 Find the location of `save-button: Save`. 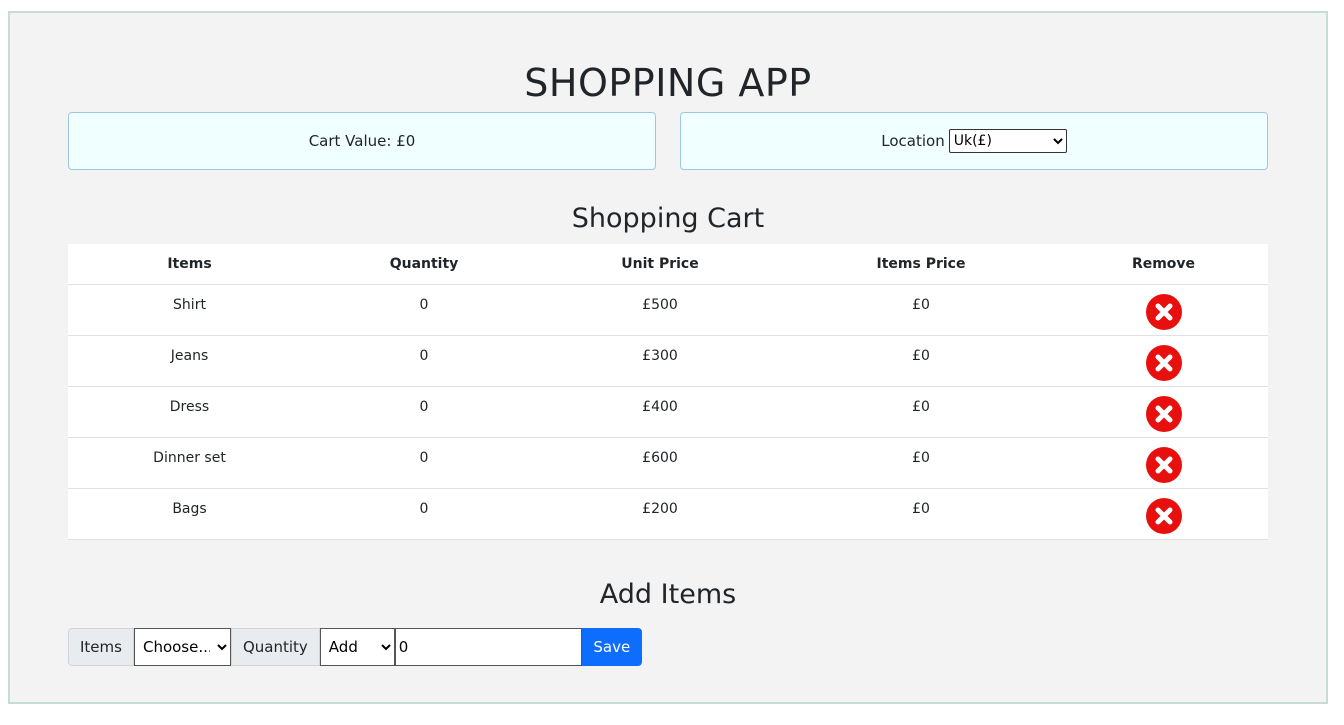

save-button: Save is located at coordinates (611, 647).